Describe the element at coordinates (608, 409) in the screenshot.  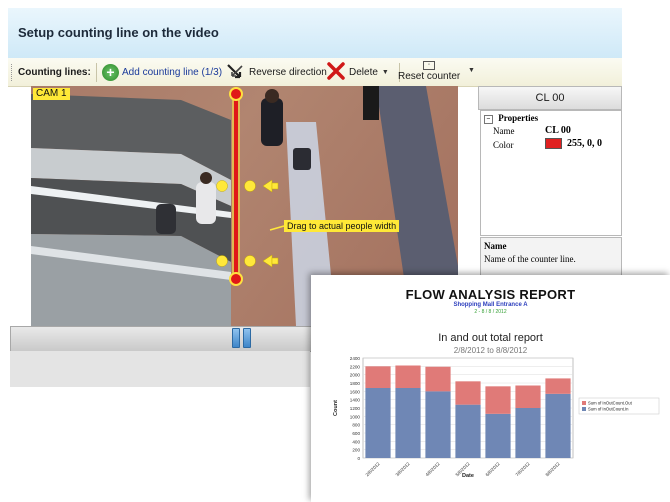
I see `legend-label: Sum of InOutCount.In` at that location.